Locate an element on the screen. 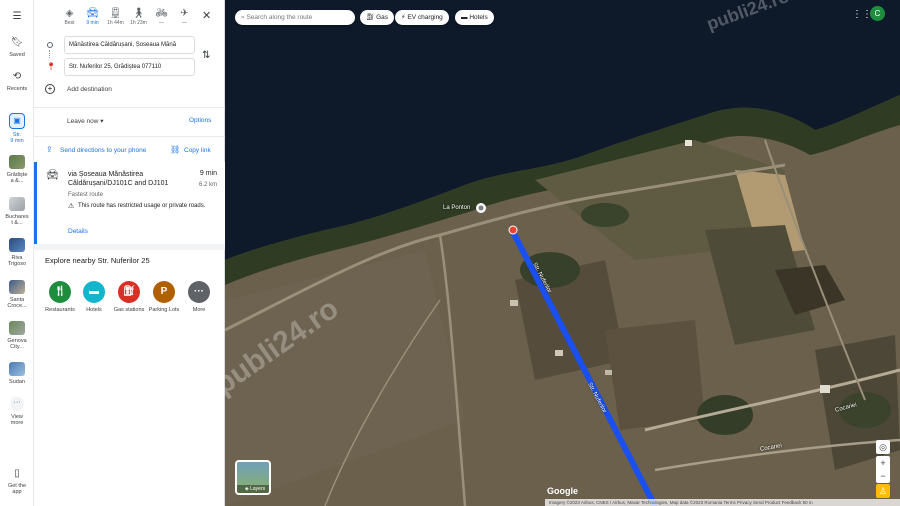 The width and height of the screenshot is (900, 506). mode-cycling: 🚲︎ — is located at coordinates (161, 17).